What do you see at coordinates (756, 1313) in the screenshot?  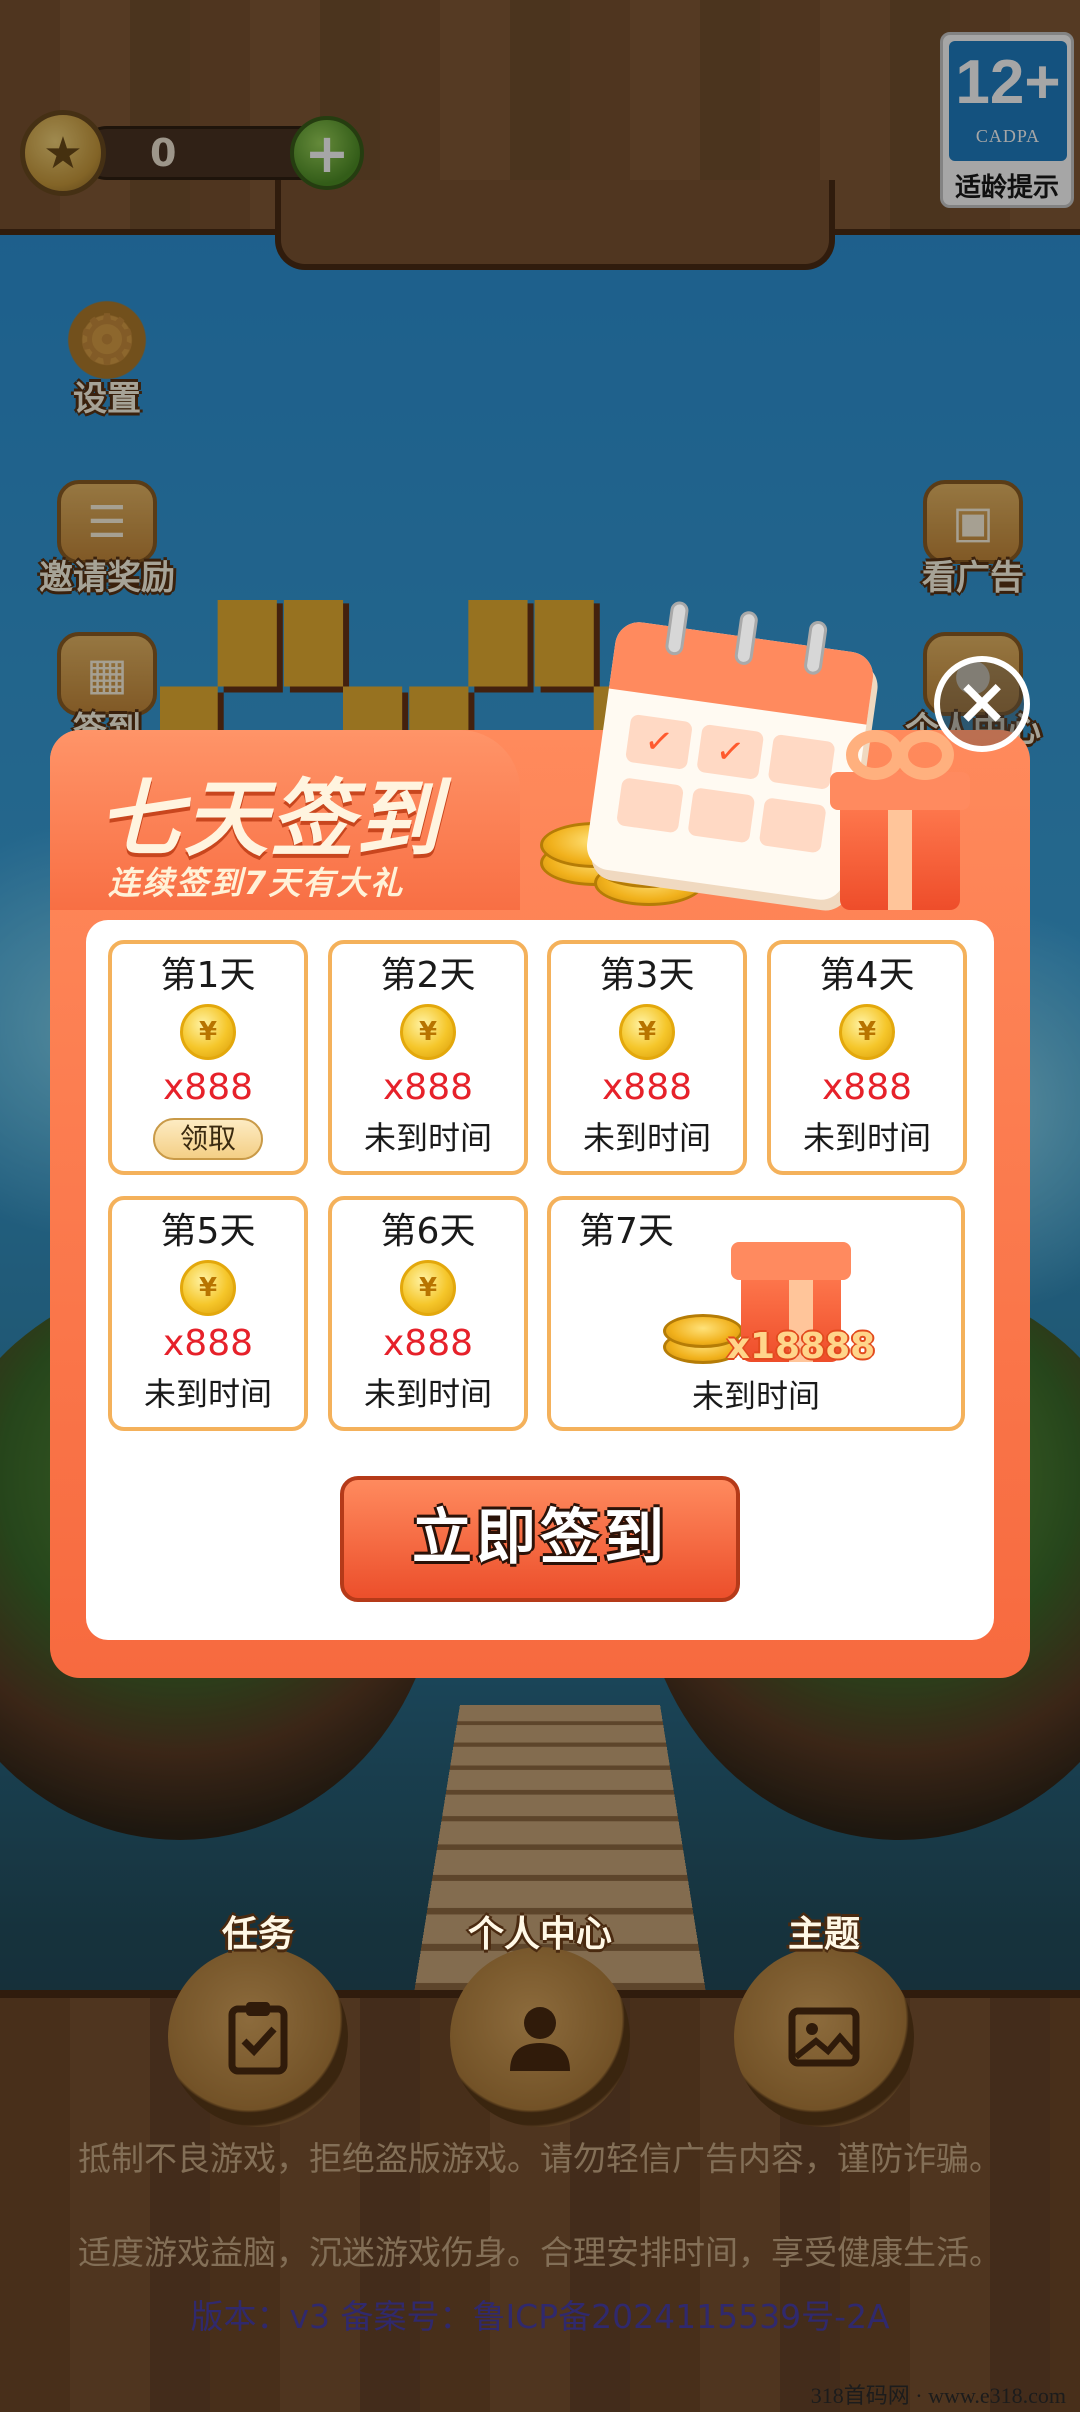 I see `day-card-7: 第7天 x18888 未到时间` at bounding box center [756, 1313].